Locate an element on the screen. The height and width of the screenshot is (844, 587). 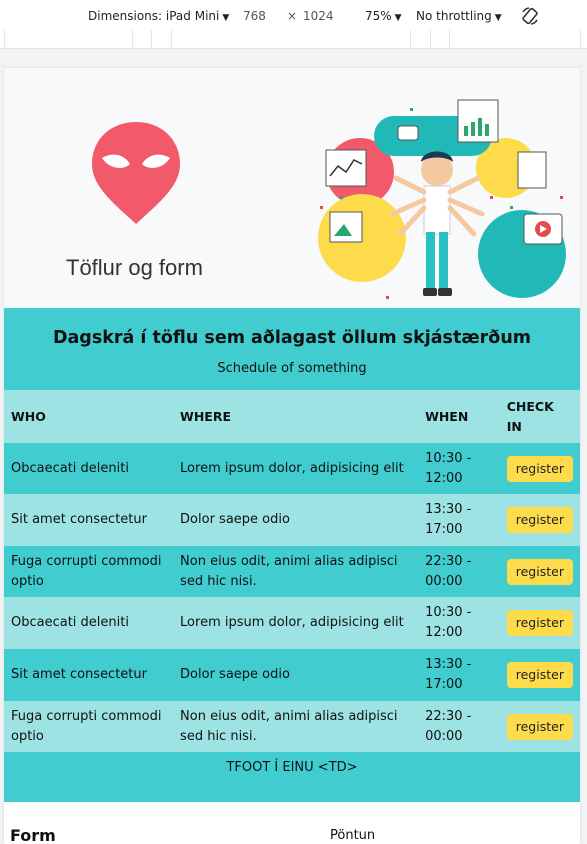
form-label-order: Pöntun is located at coordinates (353, 835).